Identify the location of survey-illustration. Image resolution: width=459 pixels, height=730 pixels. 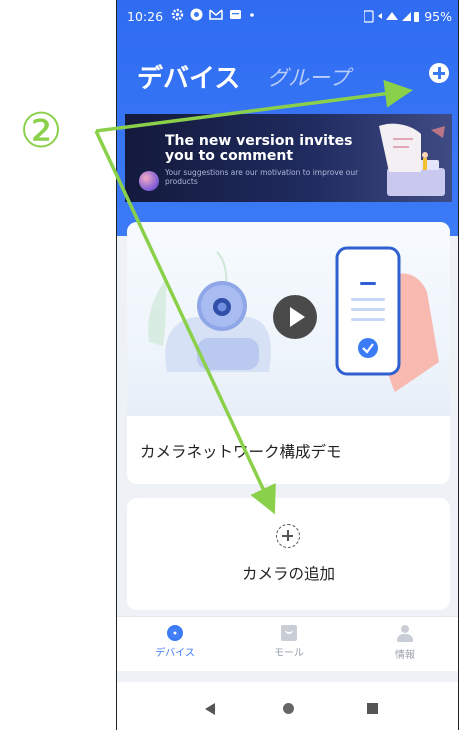
(412, 159).